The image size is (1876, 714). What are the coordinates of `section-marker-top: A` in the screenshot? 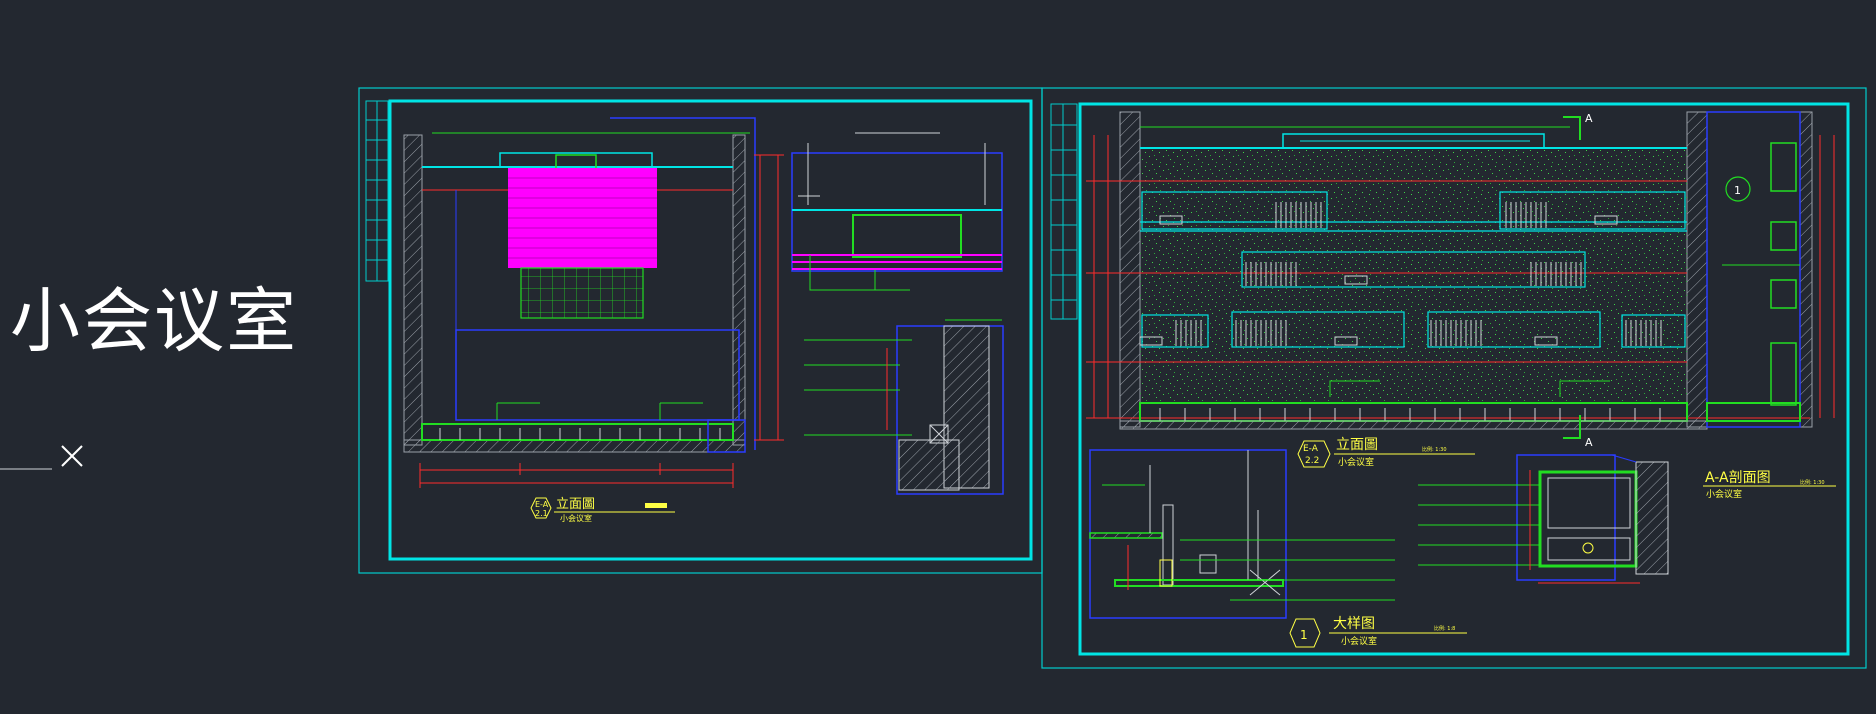 It's located at (1578, 126).